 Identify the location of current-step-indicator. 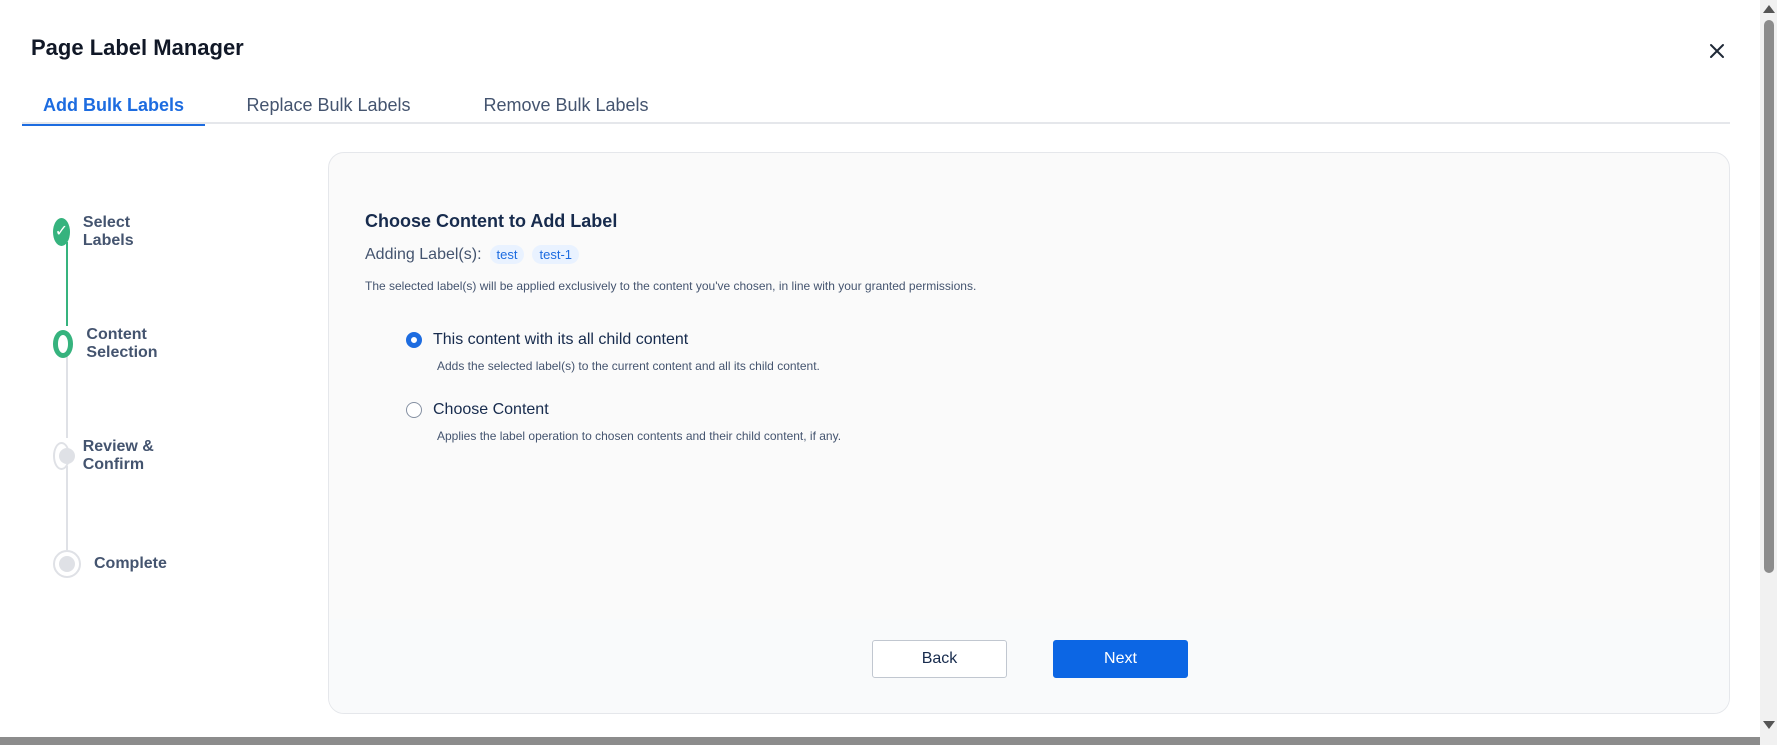
(63, 344).